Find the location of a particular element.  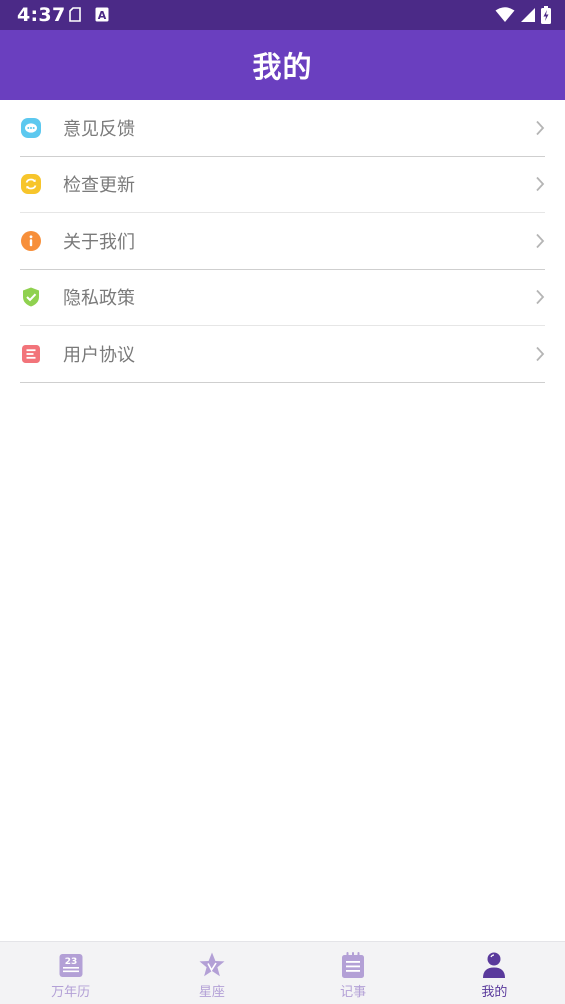

battery-charging-icon is located at coordinates (546, 17).